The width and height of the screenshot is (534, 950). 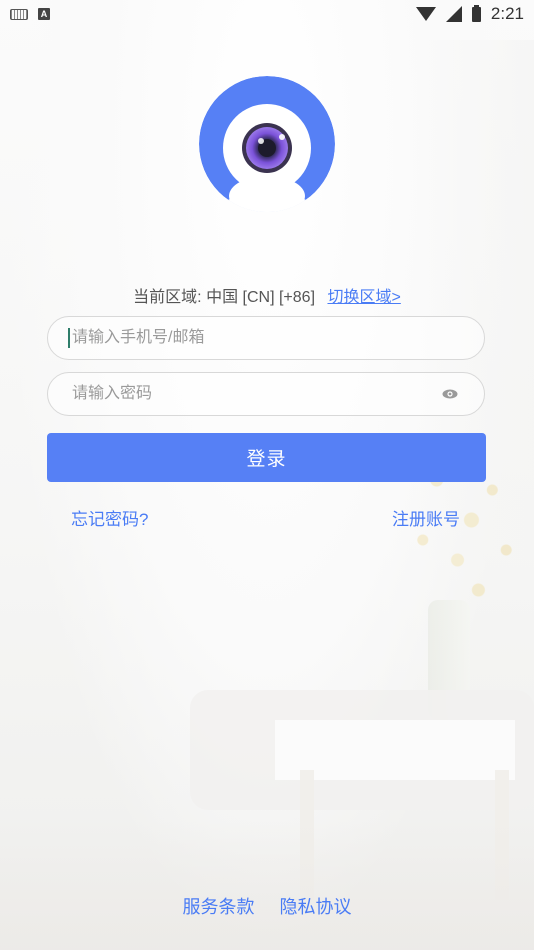 I want to click on signal-icon, so click(x=453, y=14).